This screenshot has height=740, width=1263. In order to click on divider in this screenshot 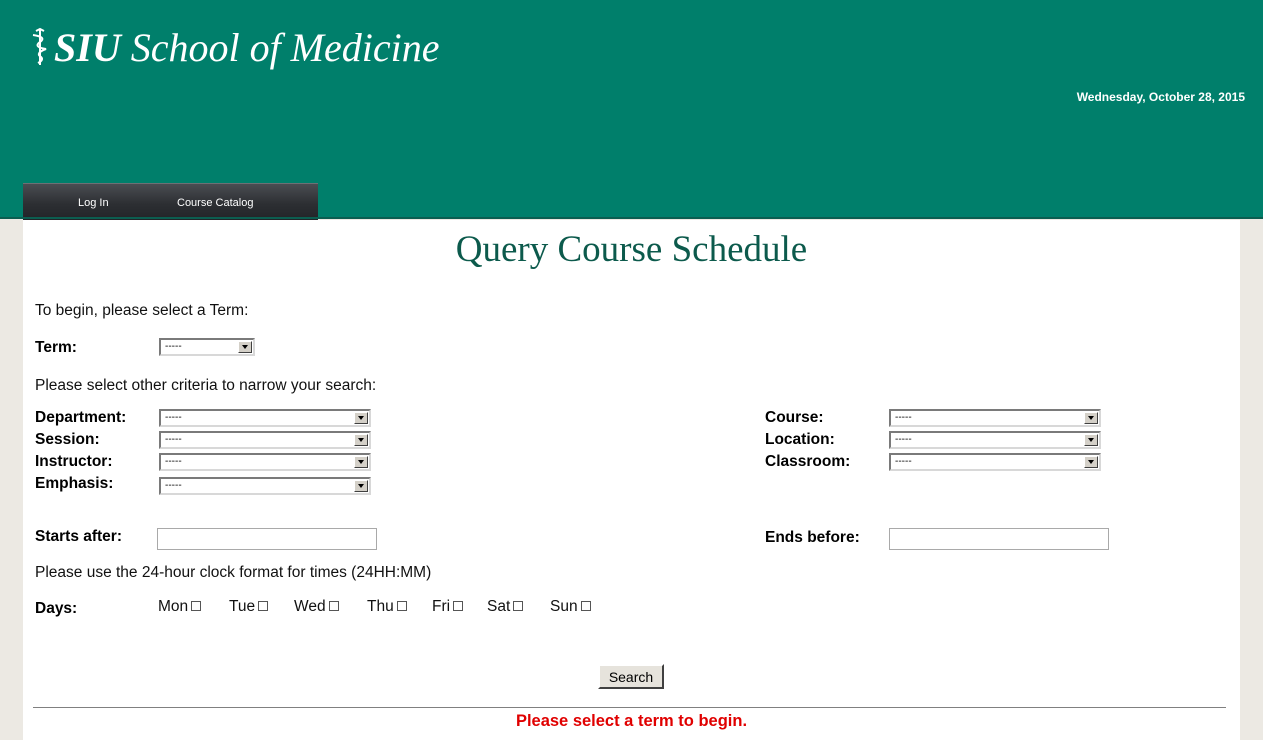, I will do `click(629, 707)`.